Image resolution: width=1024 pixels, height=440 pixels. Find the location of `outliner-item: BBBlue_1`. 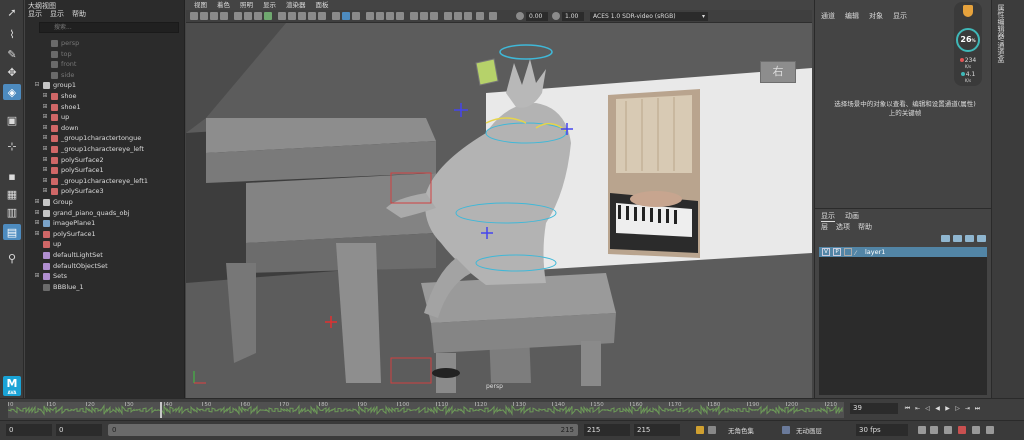

outliner-item: BBBlue_1 is located at coordinates (114, 287).